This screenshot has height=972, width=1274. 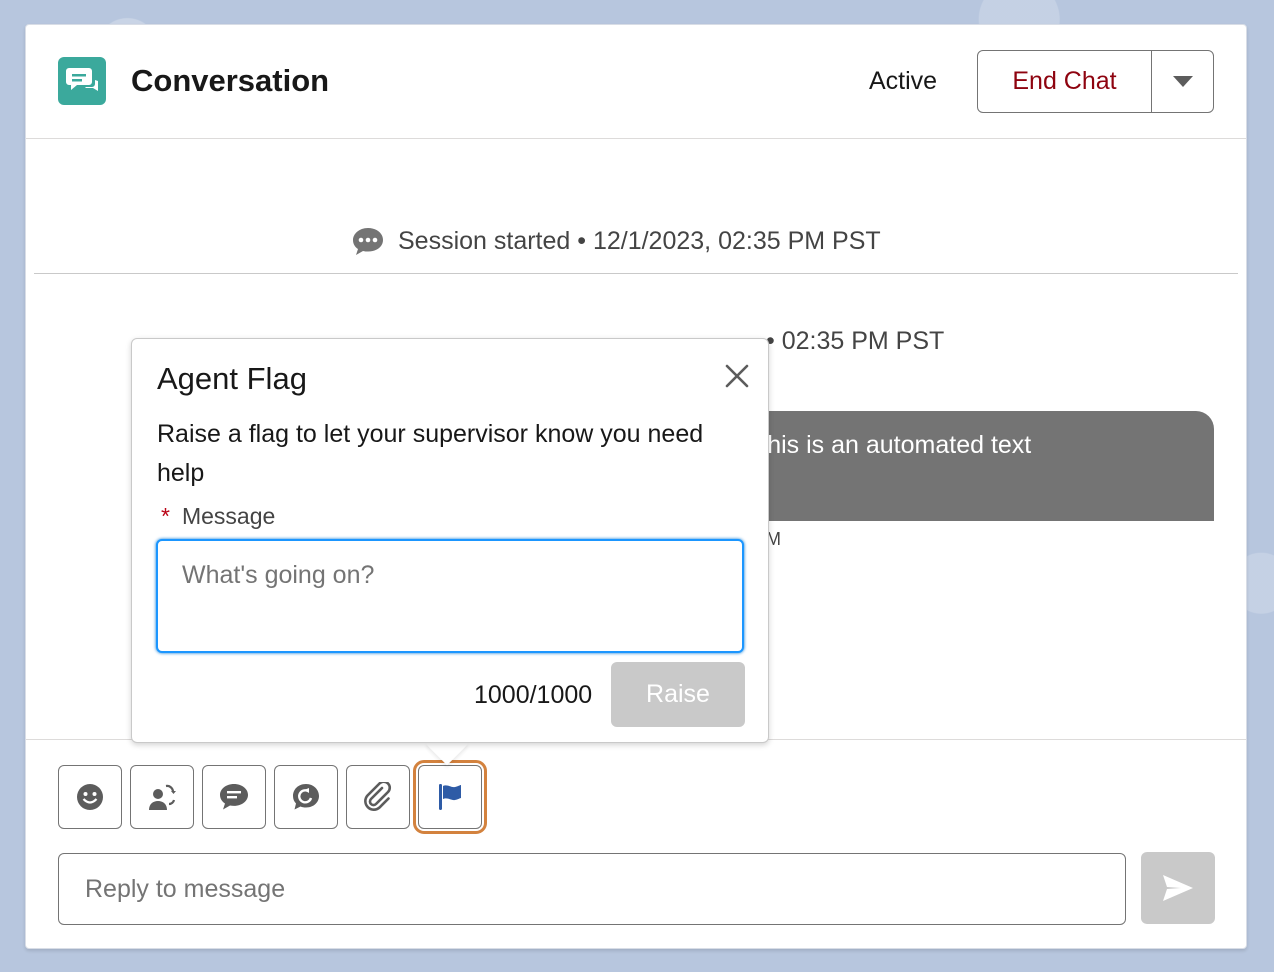 I want to click on quick-text-icon, so click(x=234, y=797).